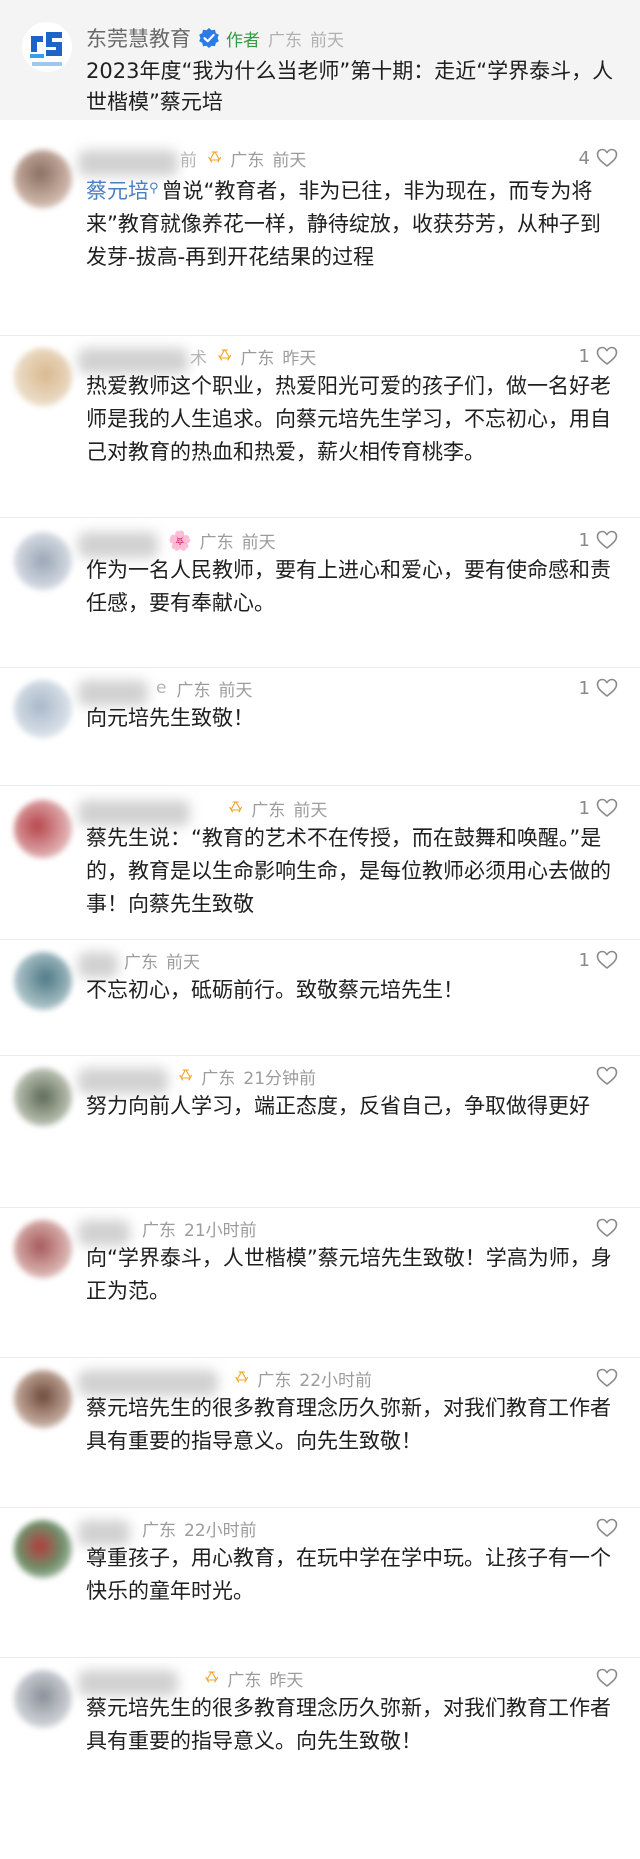 This screenshot has height=1859, width=640. Describe the element at coordinates (138, 38) in the screenshot. I see `account-name: 东莞慧教育` at that location.